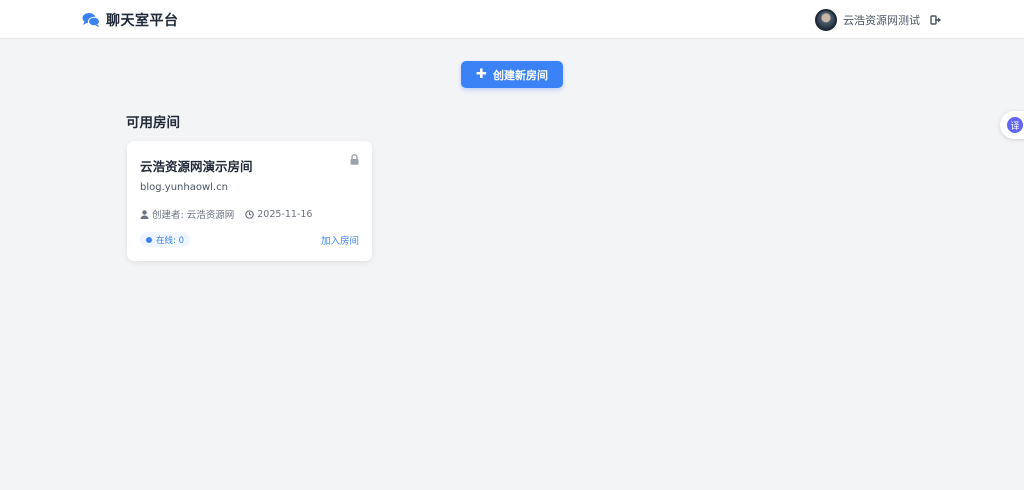 This screenshot has height=490, width=1024. I want to click on top-navbar: 聊天室平台 云浩资源网测试, so click(512, 19).